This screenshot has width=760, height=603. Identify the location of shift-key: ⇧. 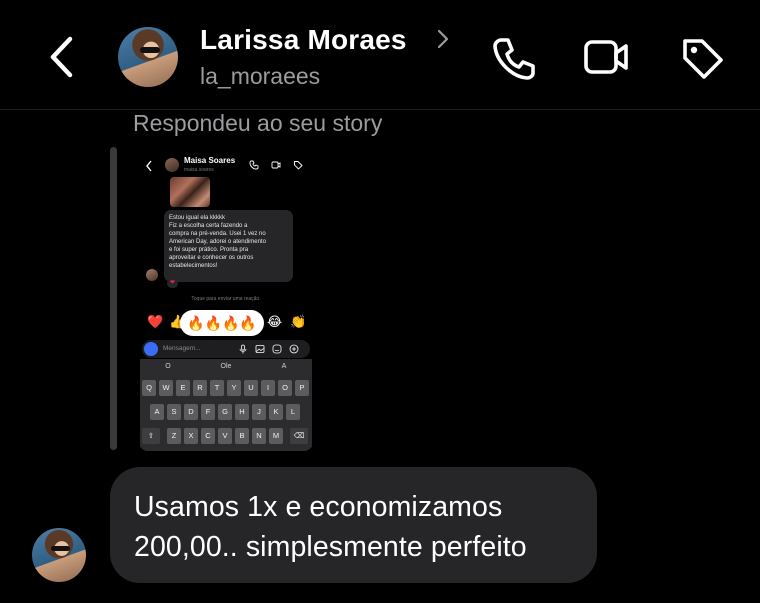
(151, 436).